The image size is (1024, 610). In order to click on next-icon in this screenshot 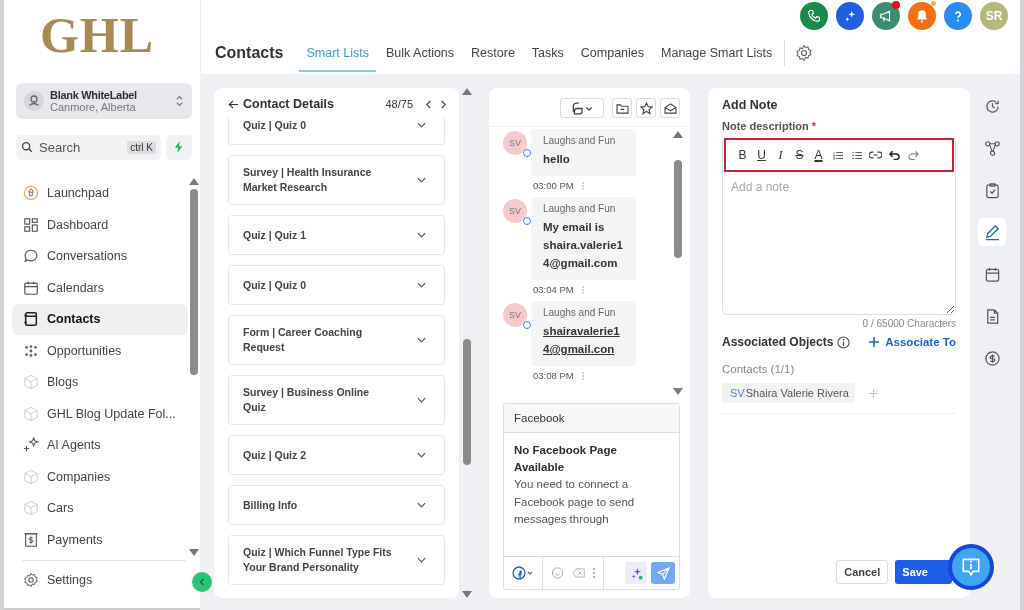, I will do `click(443, 104)`.